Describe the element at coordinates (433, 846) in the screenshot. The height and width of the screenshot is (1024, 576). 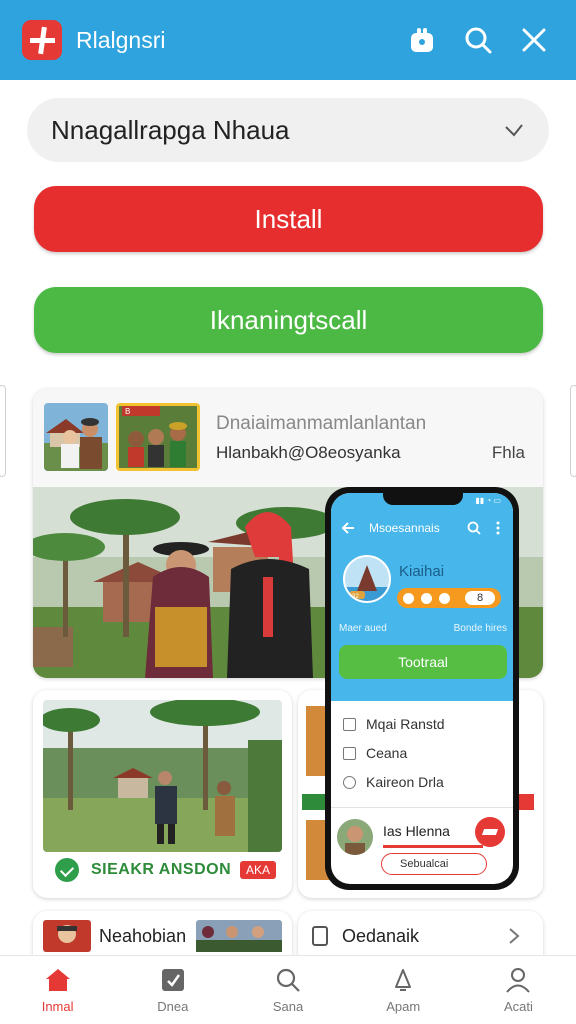
I see `phone-profile-underline` at that location.